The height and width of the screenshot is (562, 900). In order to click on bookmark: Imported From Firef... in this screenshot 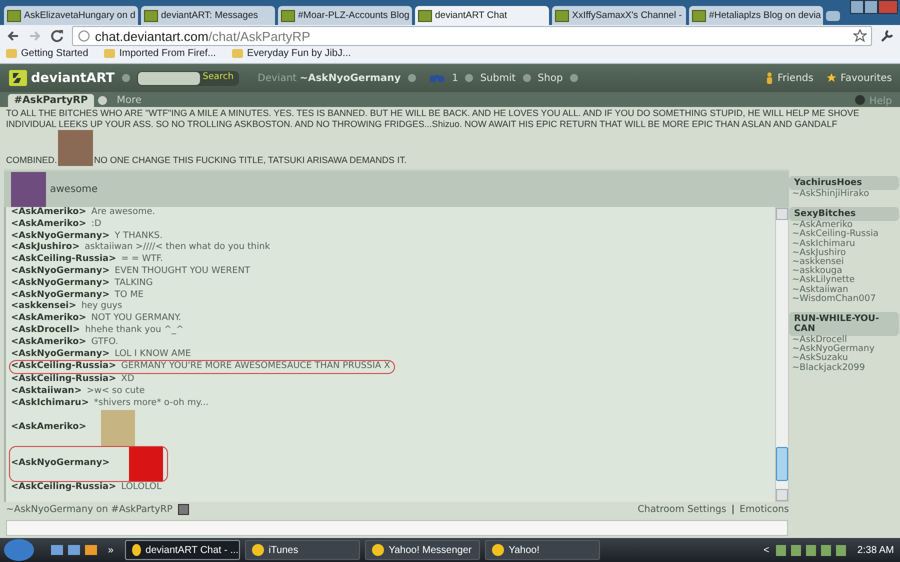, I will do `click(160, 53)`.